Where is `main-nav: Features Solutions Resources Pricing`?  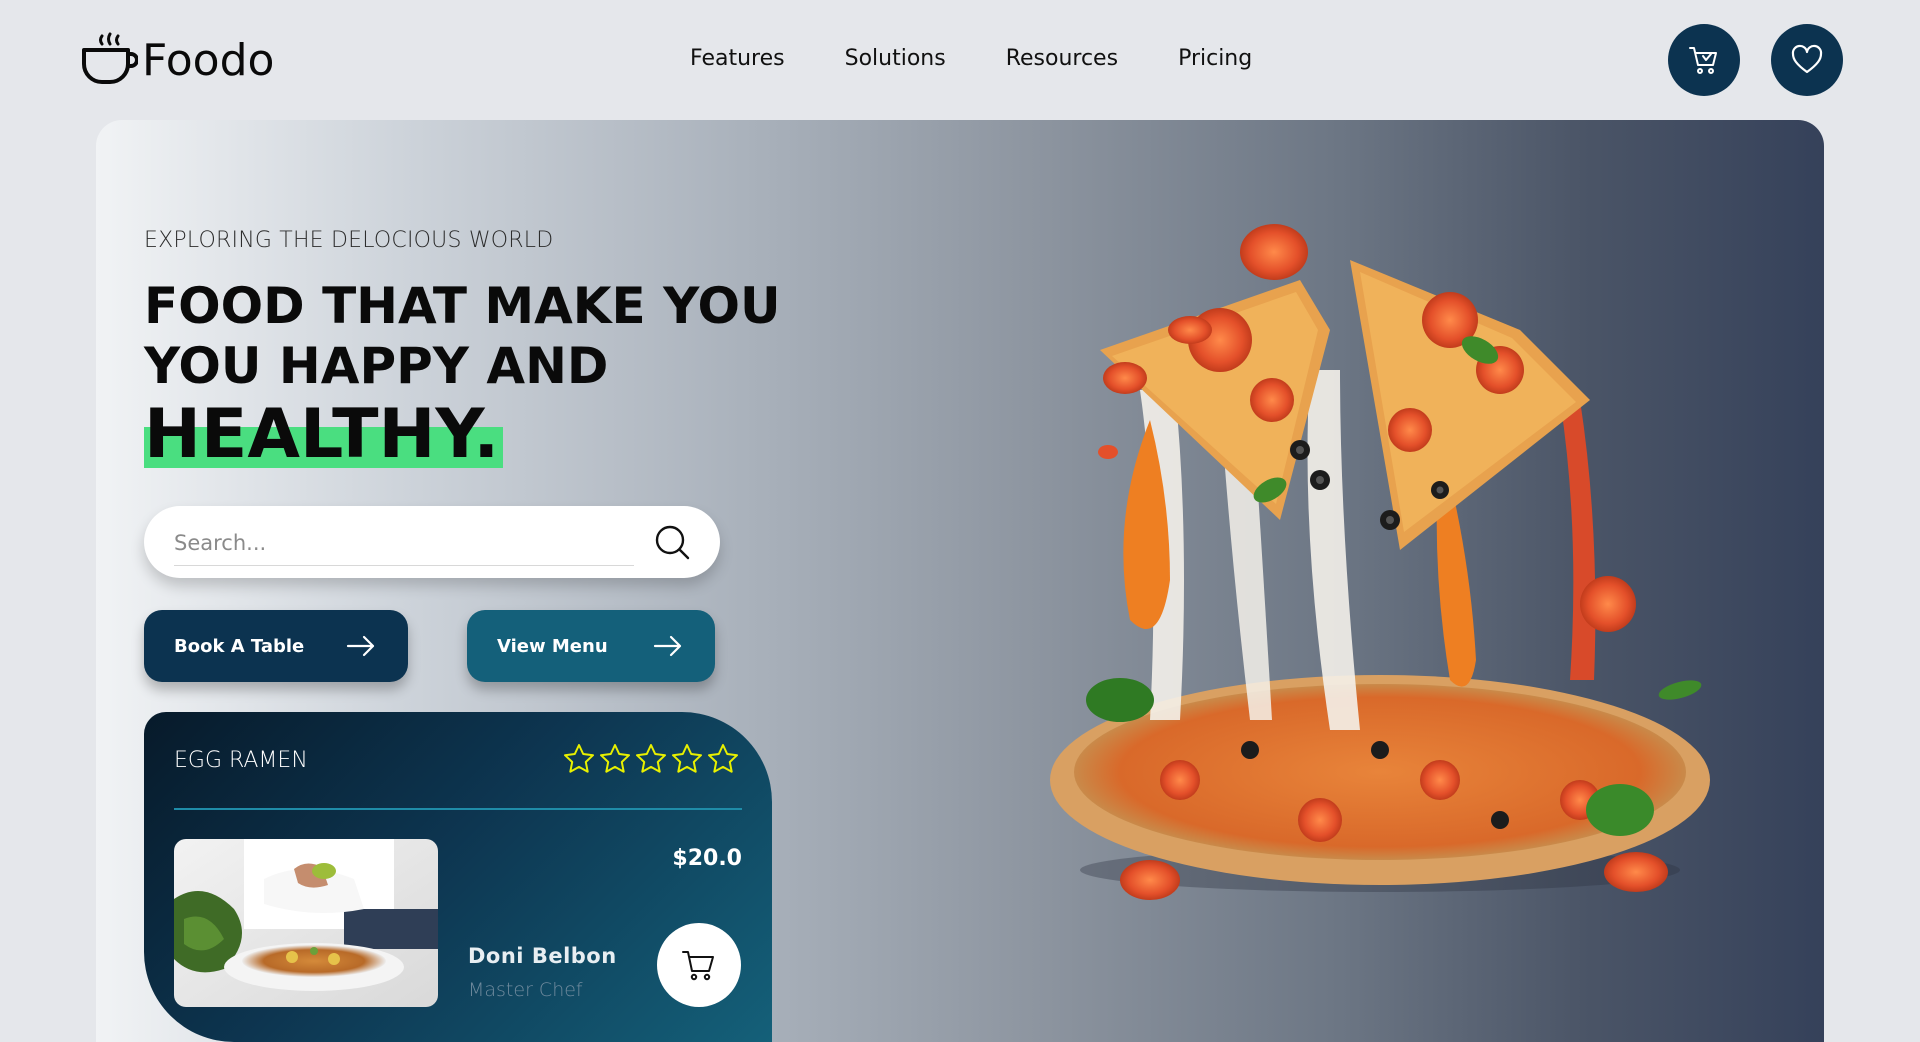
main-nav: Features Solutions Resources Pricing is located at coordinates (971, 58).